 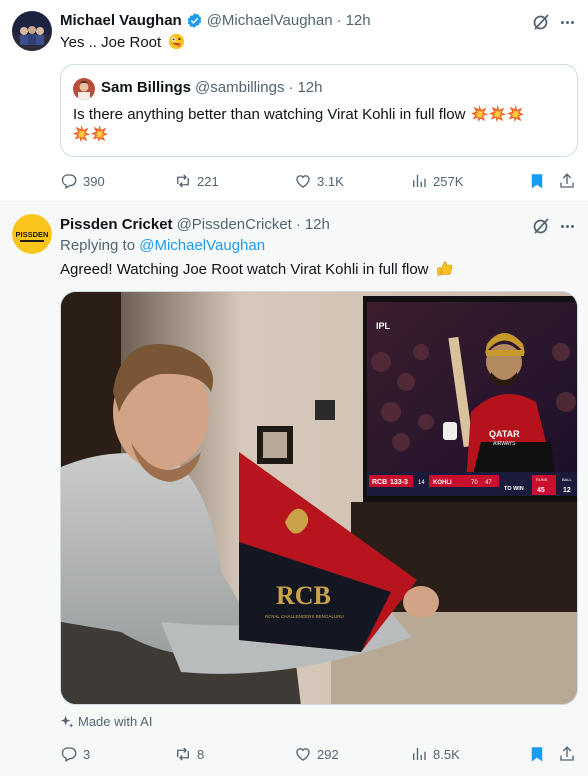 I want to click on reply-count: 390, so click(x=94, y=181).